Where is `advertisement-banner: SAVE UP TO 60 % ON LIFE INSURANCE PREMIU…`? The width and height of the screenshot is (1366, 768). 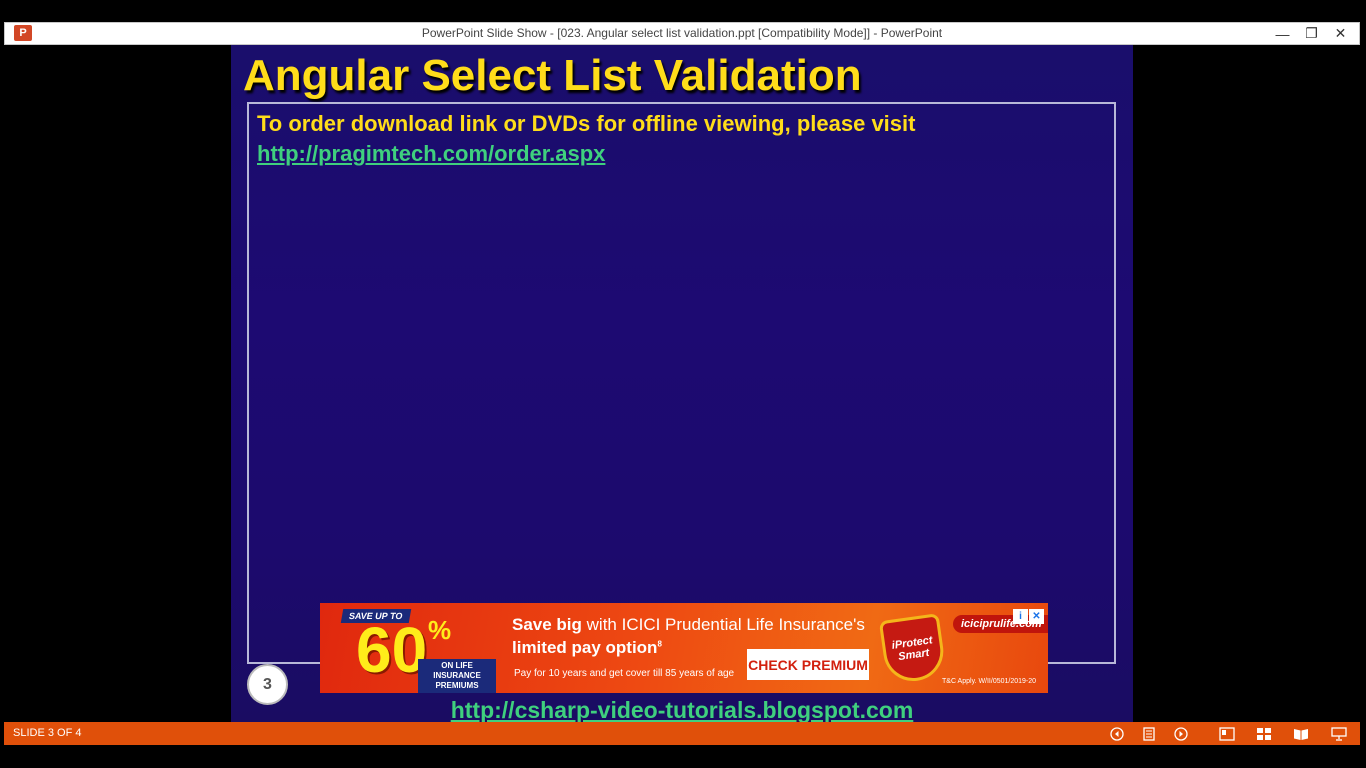
advertisement-banner: SAVE UP TO 60 % ON LIFE INSURANCE PREMIU… is located at coordinates (684, 648).